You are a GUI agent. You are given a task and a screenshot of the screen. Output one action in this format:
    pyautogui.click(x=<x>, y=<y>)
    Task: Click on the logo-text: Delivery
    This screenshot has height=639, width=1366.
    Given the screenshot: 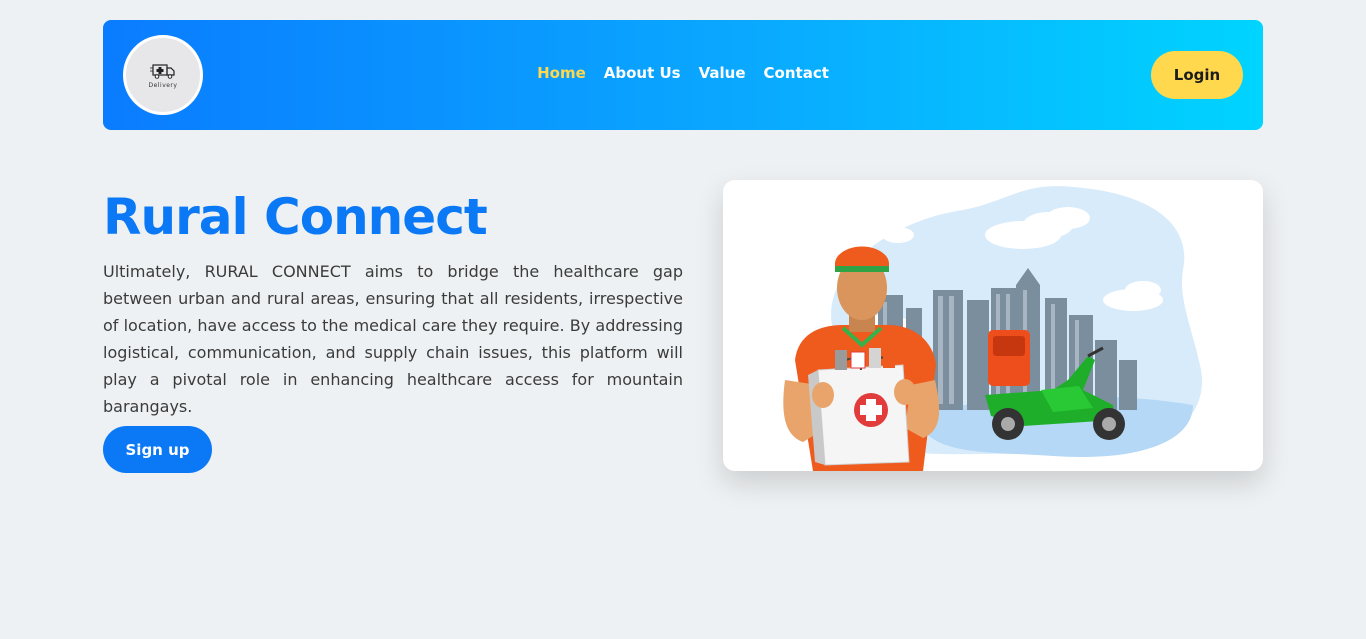 What is the action you would take?
    pyautogui.click(x=163, y=85)
    